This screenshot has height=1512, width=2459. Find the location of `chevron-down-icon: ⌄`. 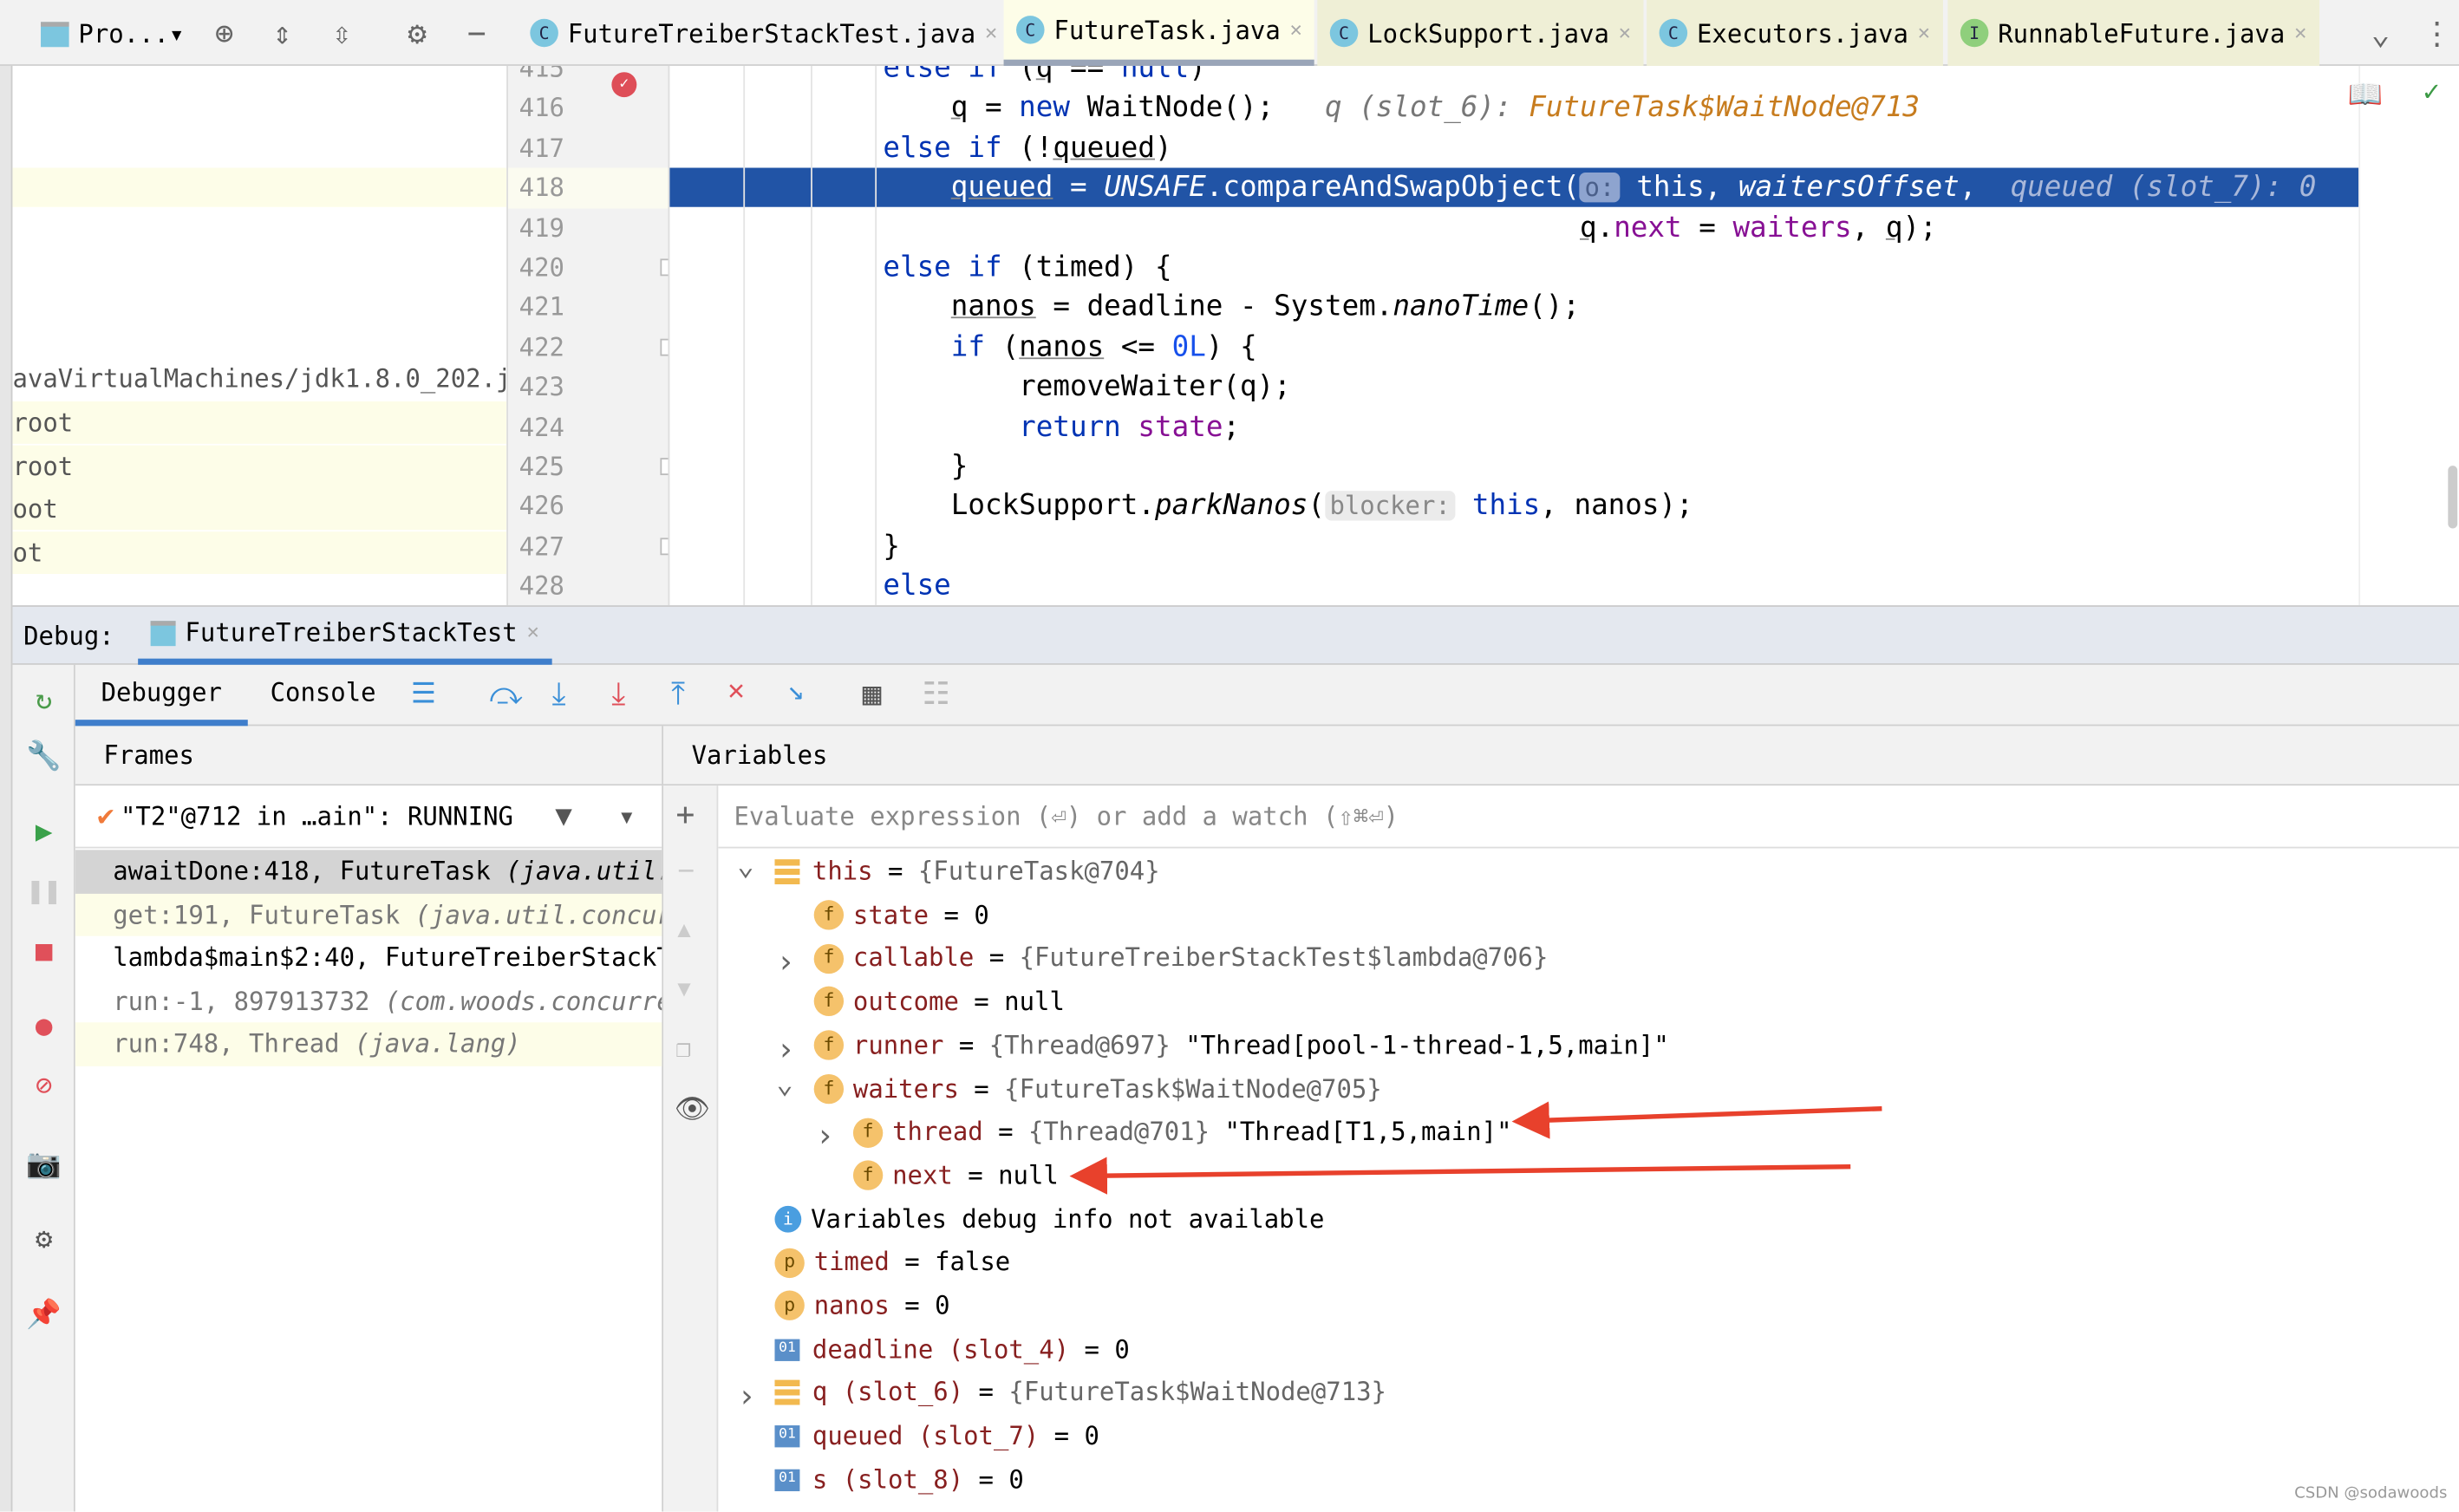

chevron-down-icon: ⌄ is located at coordinates (2380, 32).